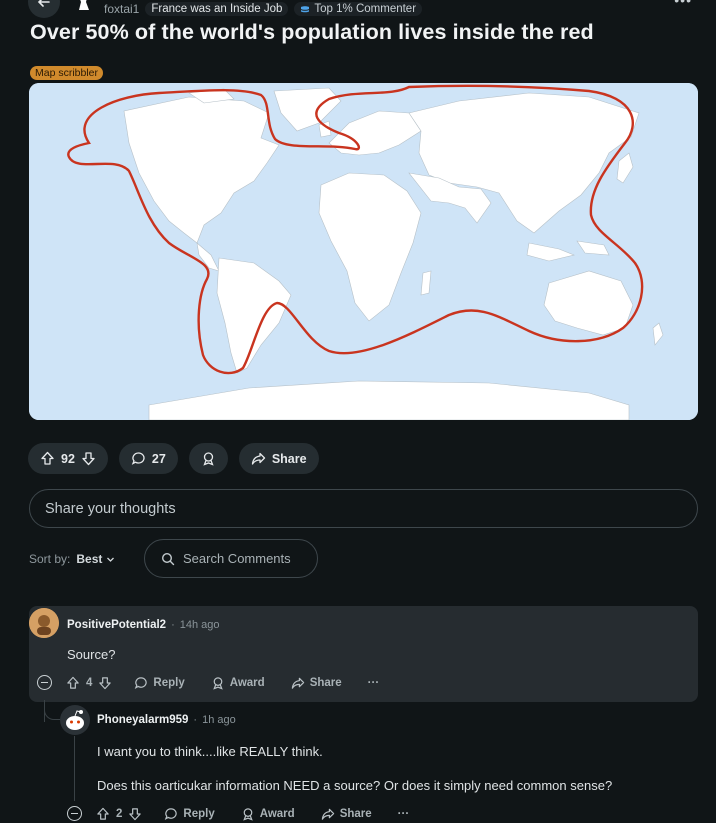  I want to click on comment-body: Source?, so click(91, 654).